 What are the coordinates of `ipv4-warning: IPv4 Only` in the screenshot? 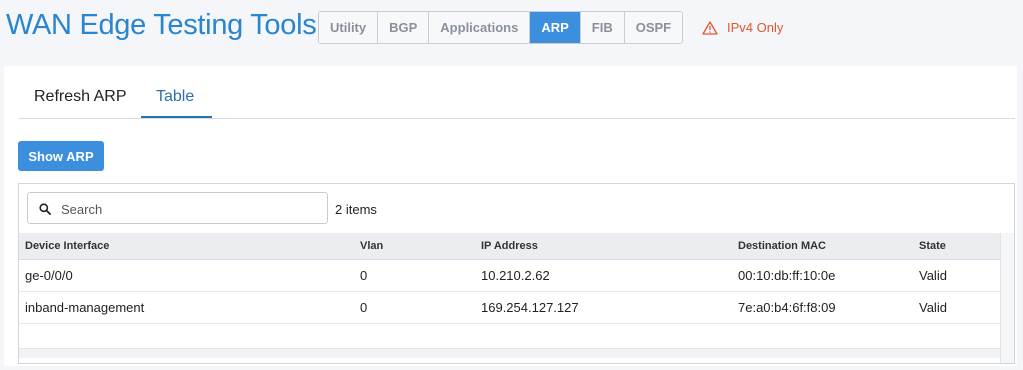 It's located at (742, 27).